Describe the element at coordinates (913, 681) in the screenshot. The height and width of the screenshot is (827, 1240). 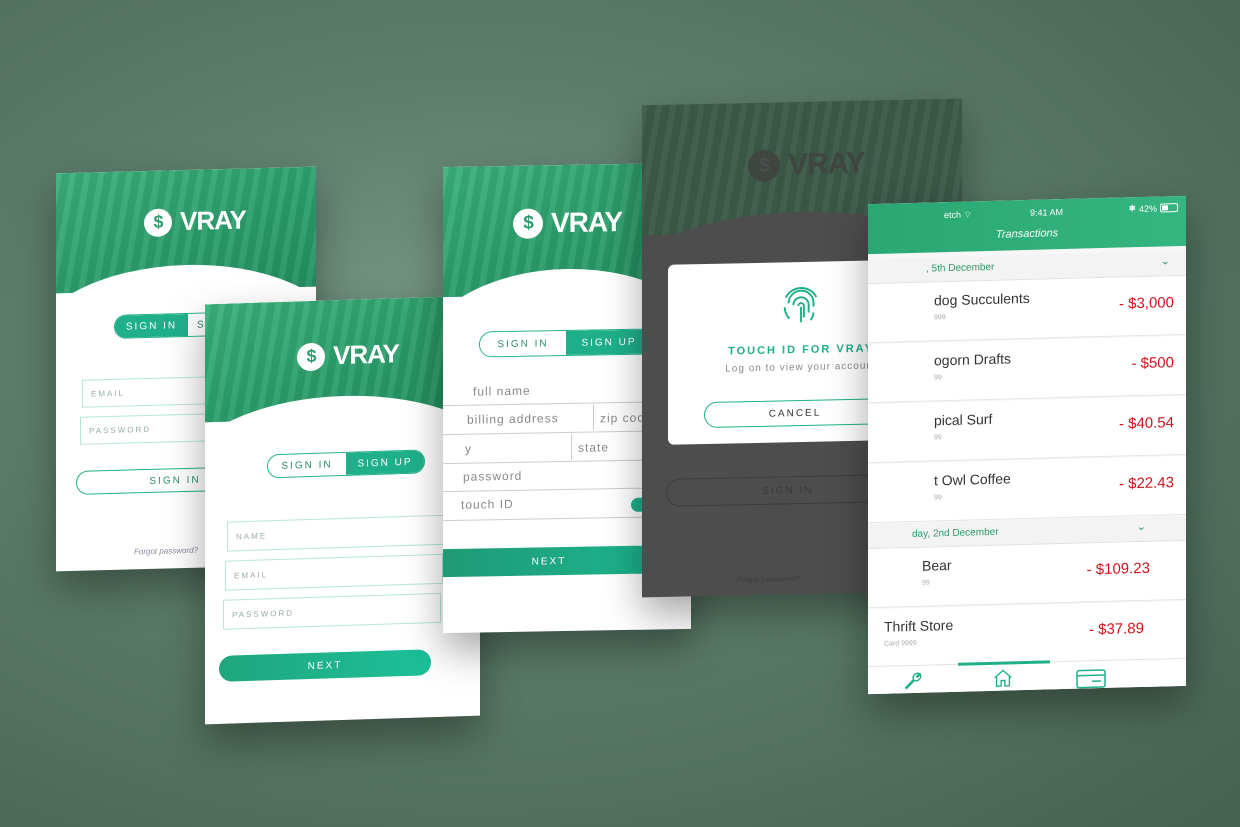
I see `wrench-icon` at that location.